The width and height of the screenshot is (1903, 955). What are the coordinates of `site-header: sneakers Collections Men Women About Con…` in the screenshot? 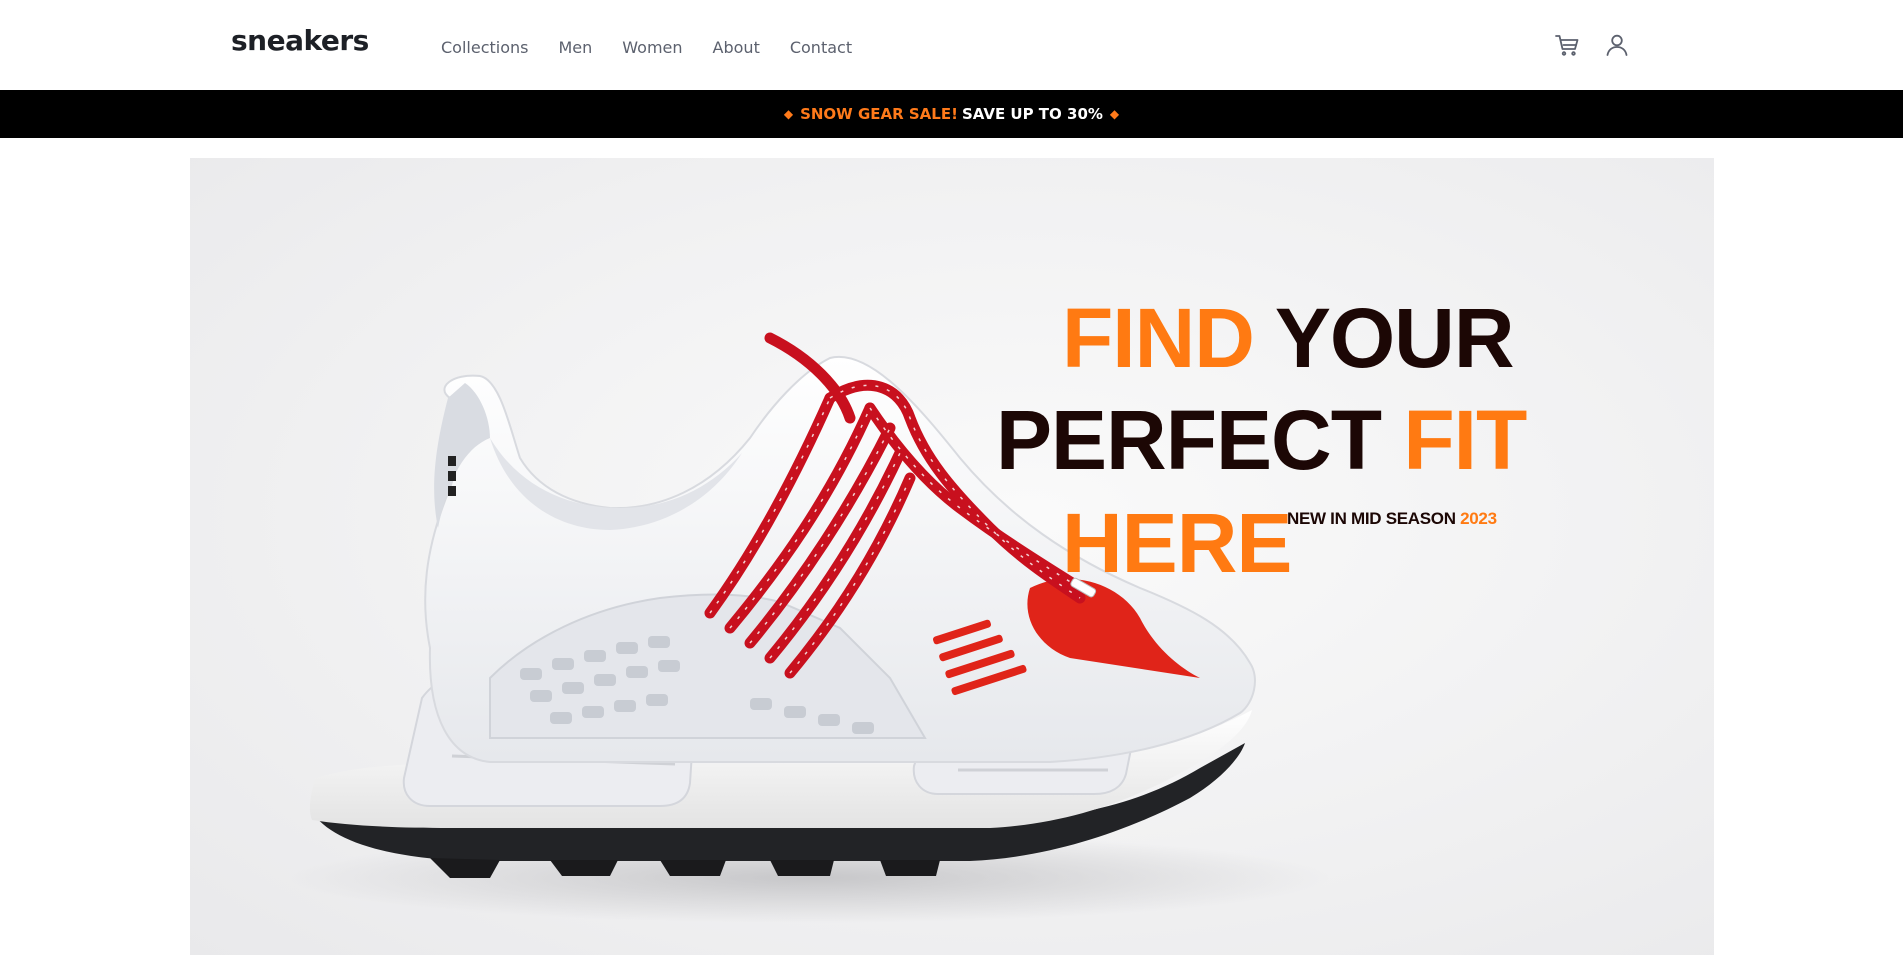 It's located at (951, 45).